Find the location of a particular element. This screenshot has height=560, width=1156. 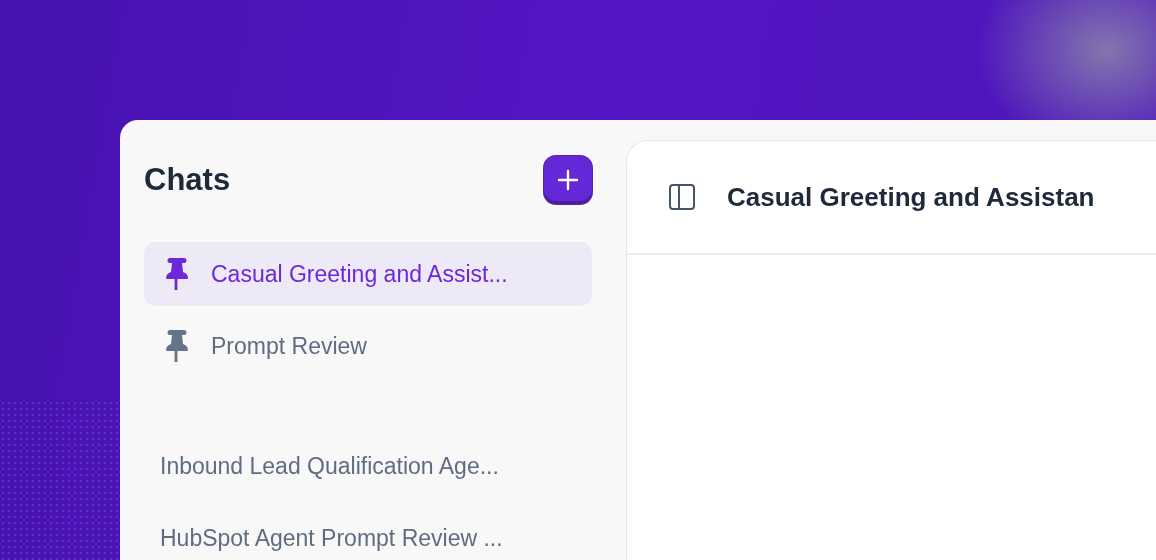

chat-item: Prompt Review is located at coordinates (368, 346).